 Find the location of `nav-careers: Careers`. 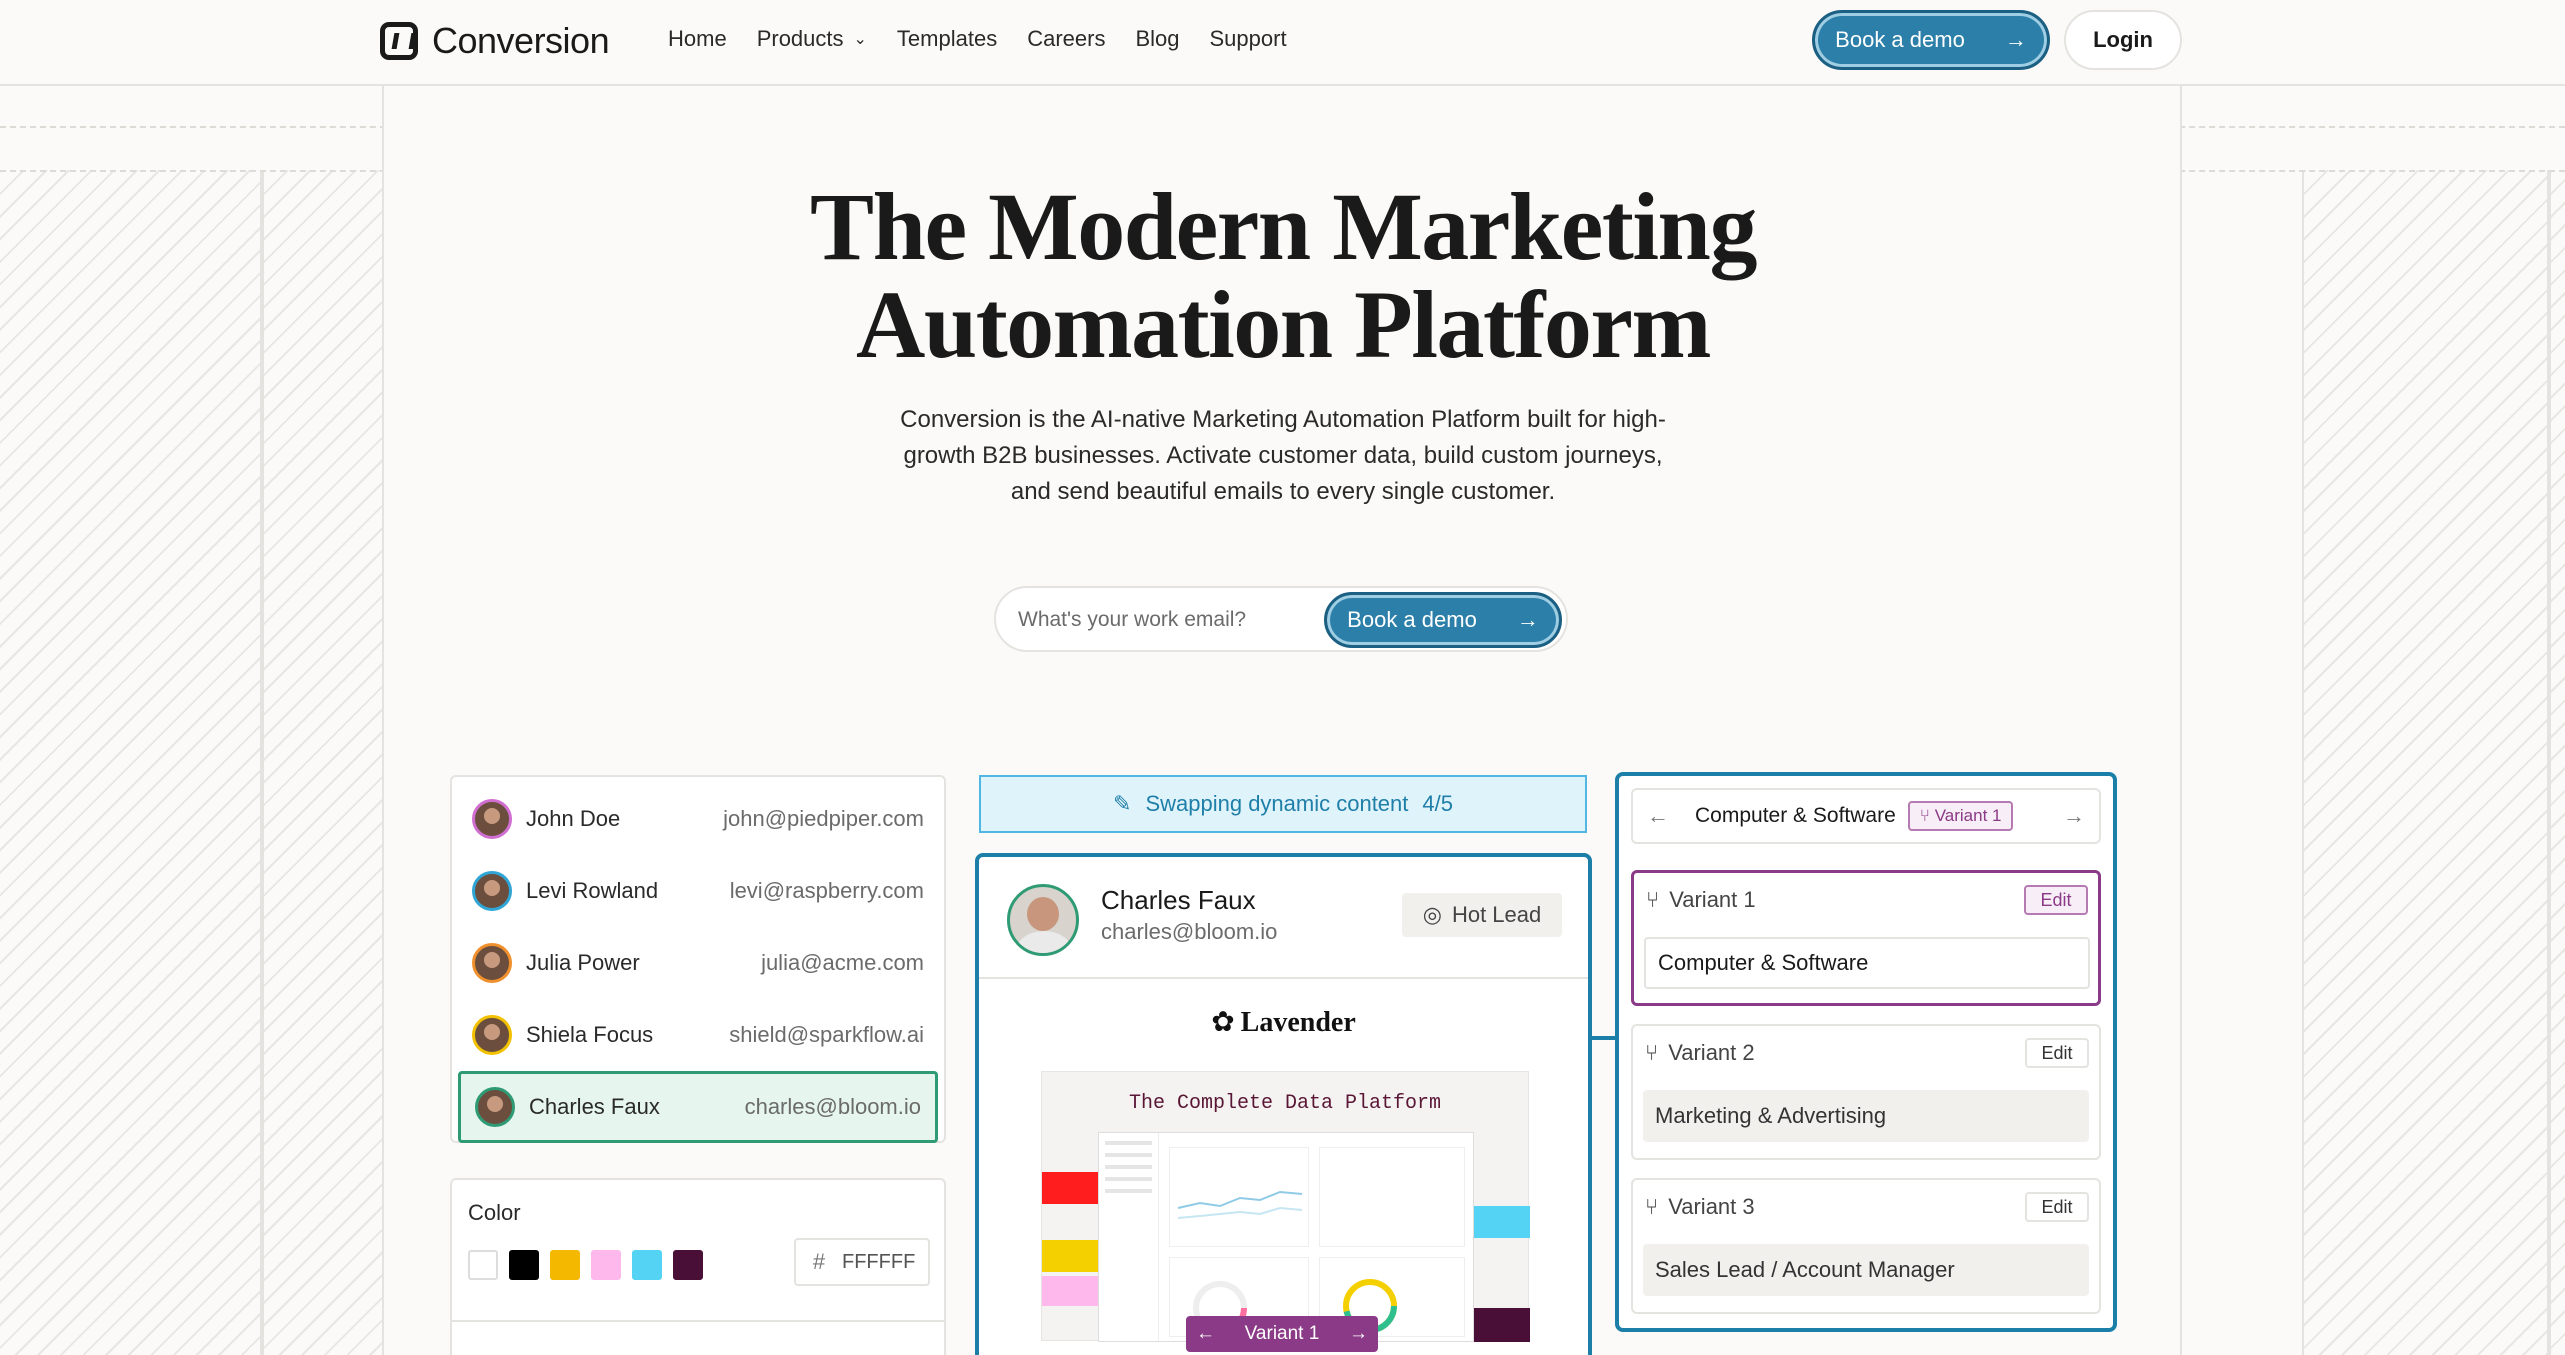

nav-careers: Careers is located at coordinates (1066, 39).